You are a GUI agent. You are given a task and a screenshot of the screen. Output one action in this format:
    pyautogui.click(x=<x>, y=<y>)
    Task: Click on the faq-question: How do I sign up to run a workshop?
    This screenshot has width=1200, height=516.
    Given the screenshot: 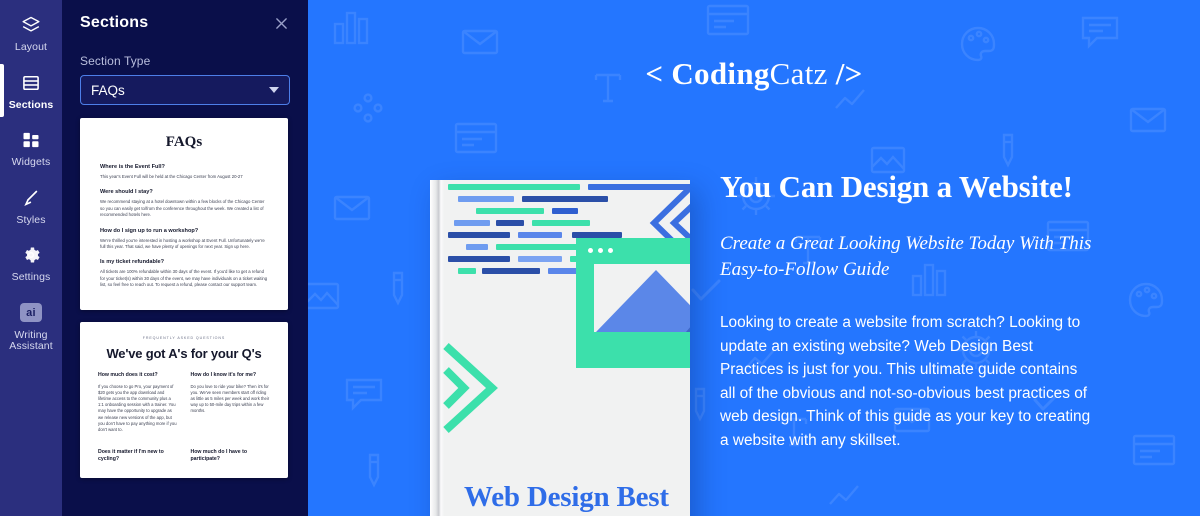 What is the action you would take?
    pyautogui.click(x=149, y=230)
    